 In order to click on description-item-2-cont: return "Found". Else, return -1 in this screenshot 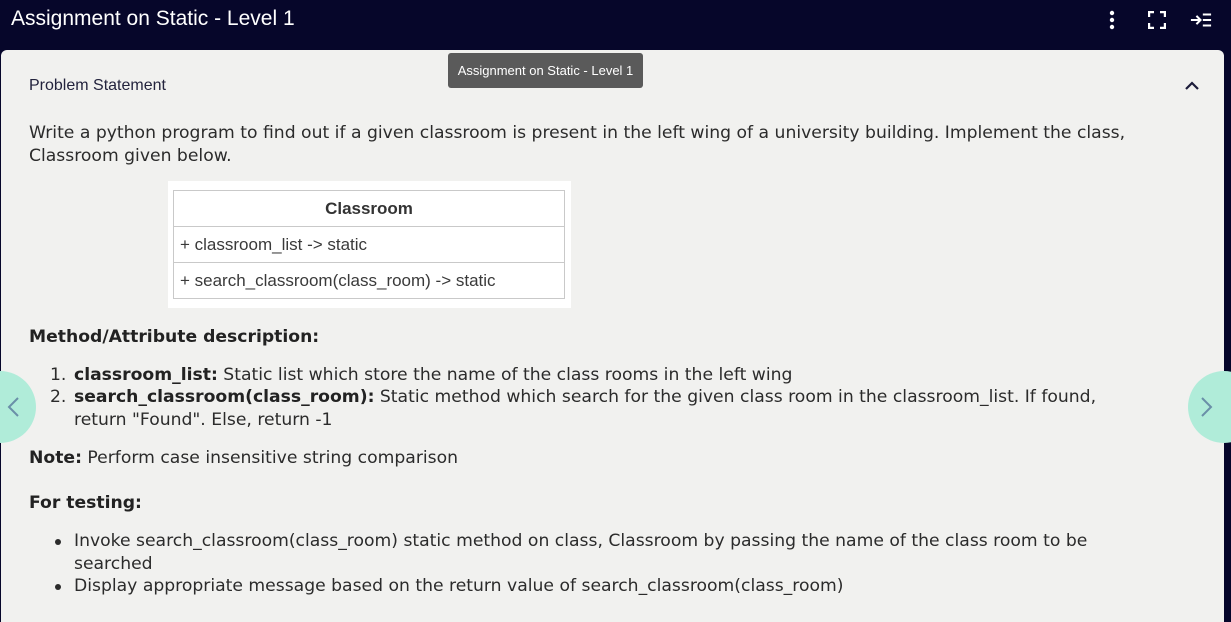, I will do `click(203, 420)`.